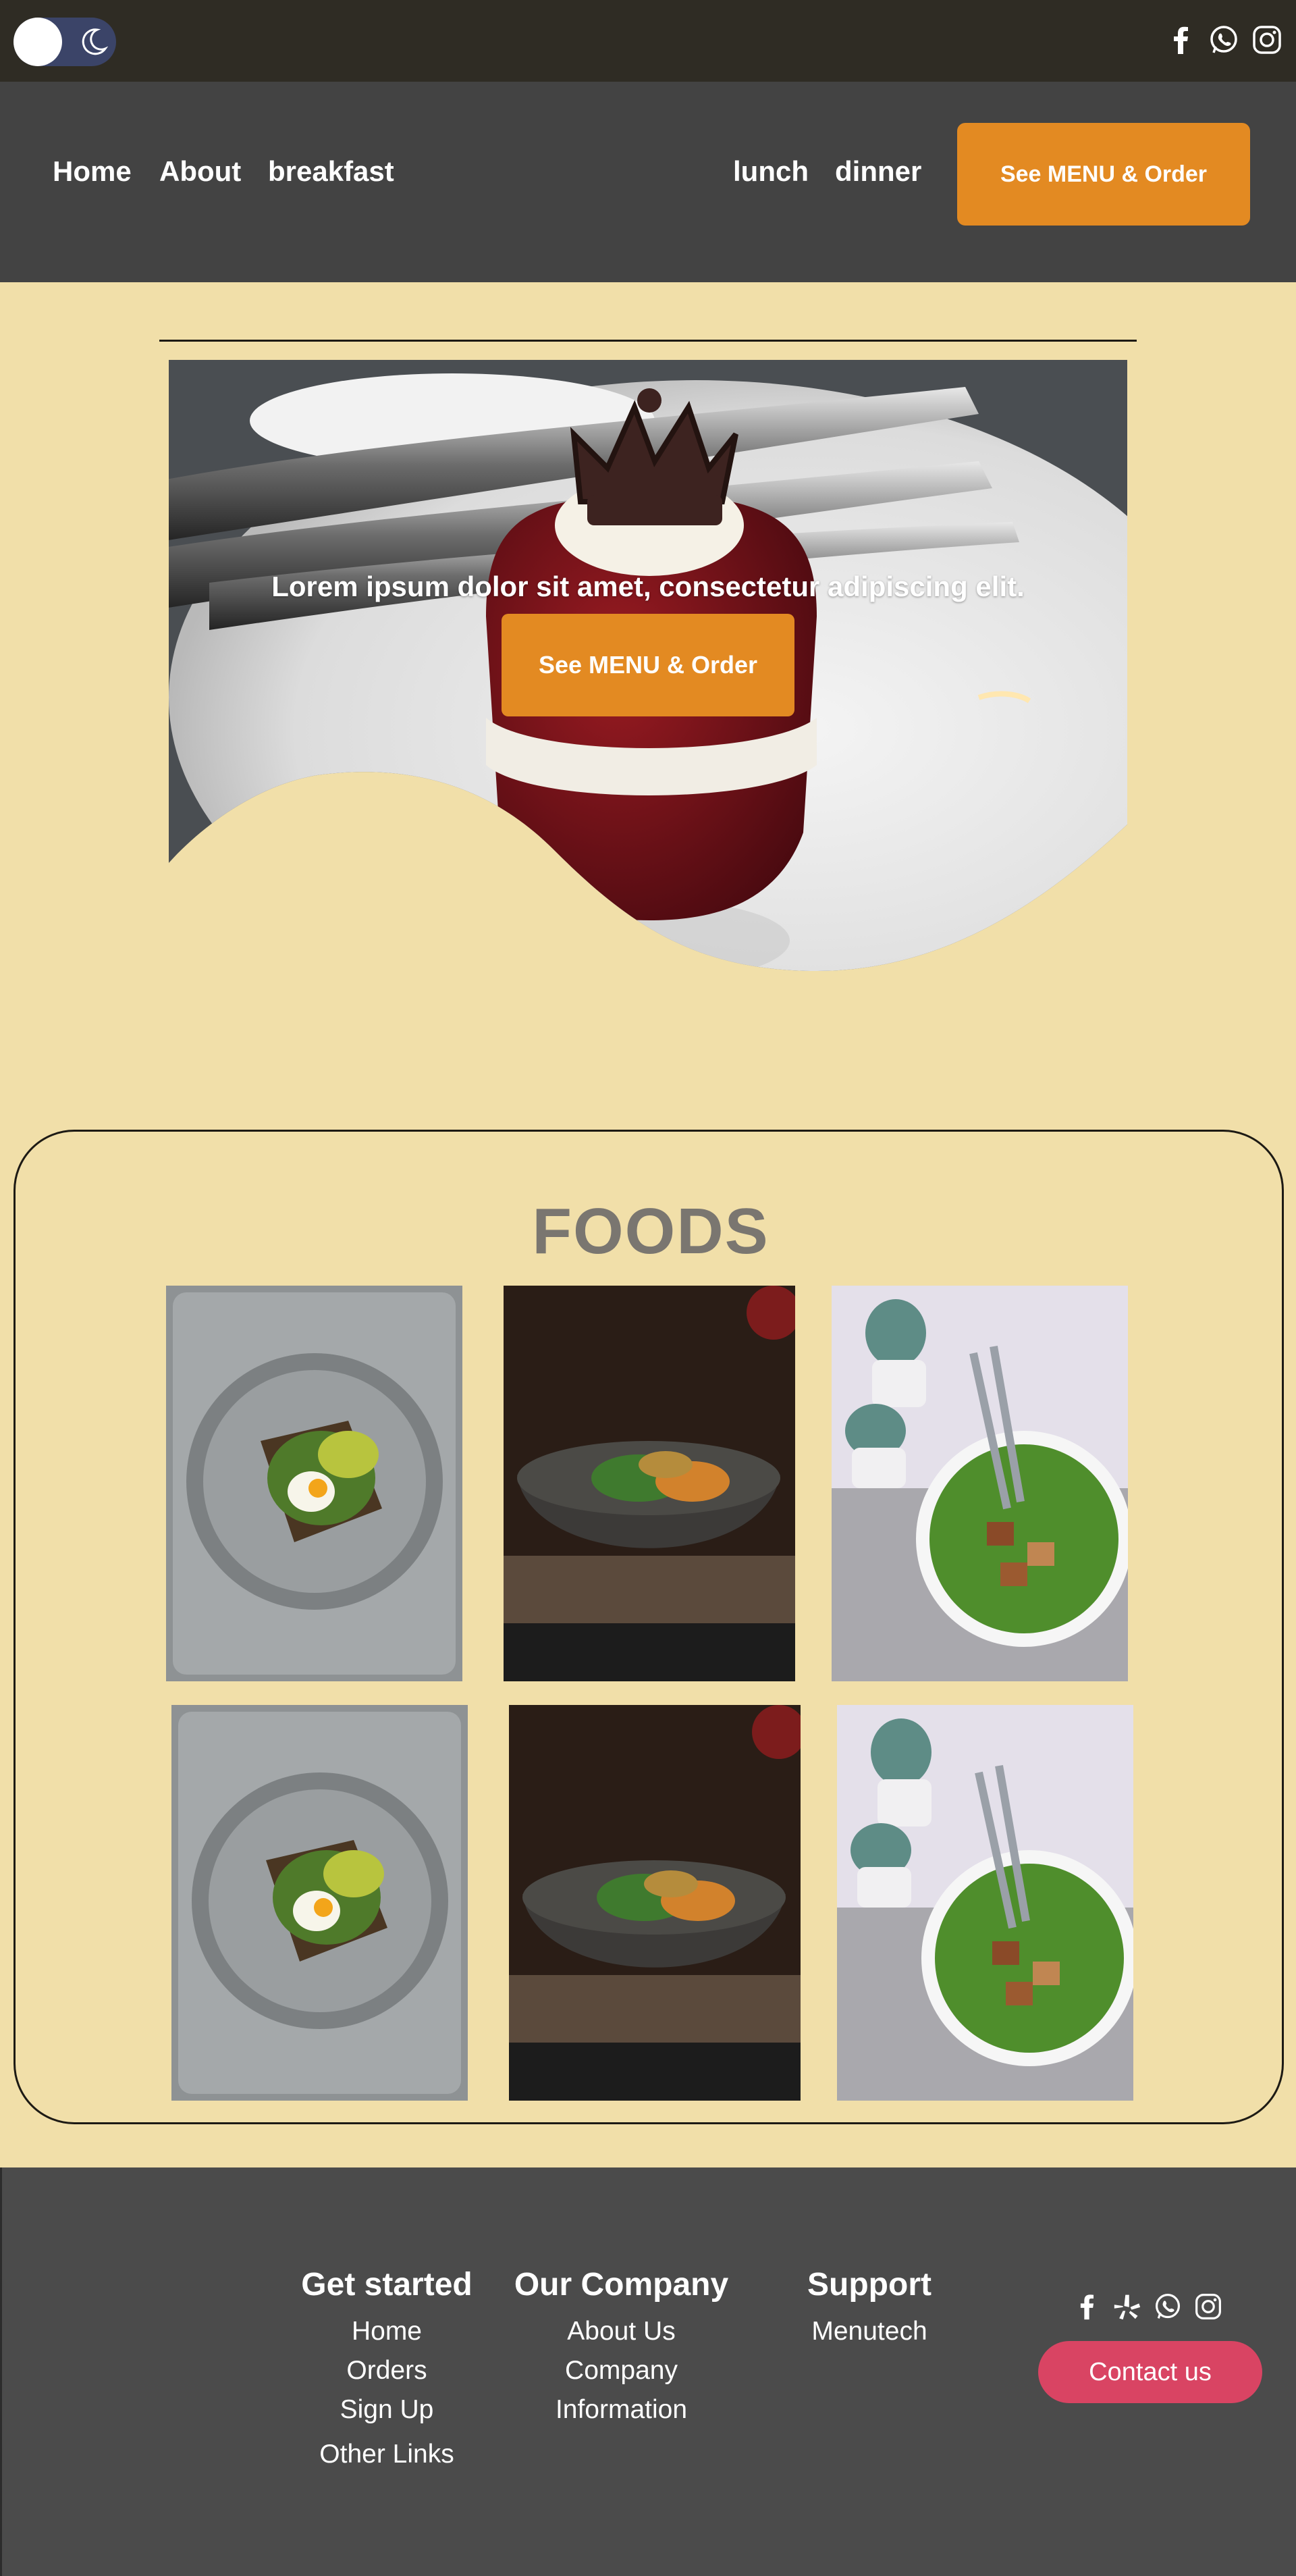 The height and width of the screenshot is (2576, 1296). I want to click on hero-divider, so click(648, 341).